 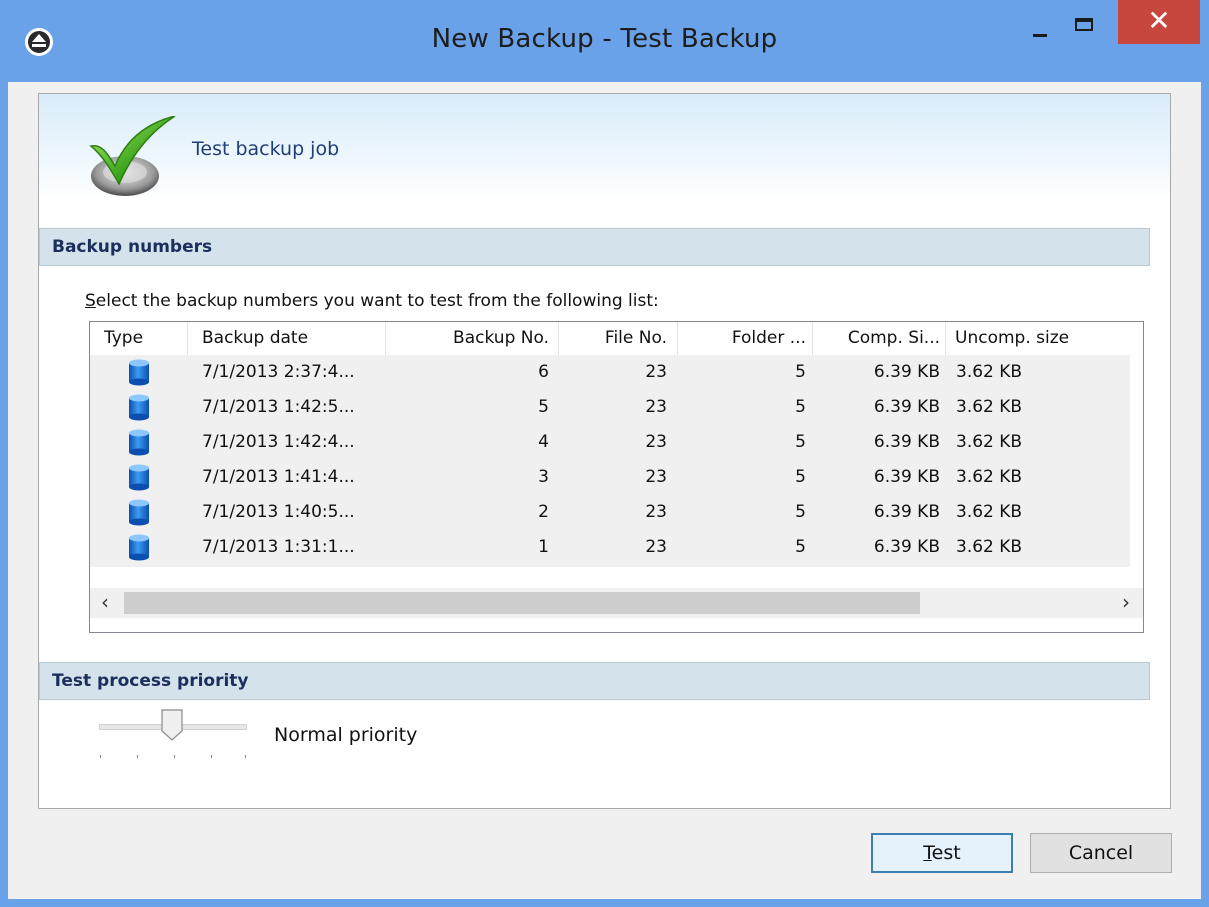 I want to click on horizontal-scrollbar: ‹ ›, so click(x=616, y=603).